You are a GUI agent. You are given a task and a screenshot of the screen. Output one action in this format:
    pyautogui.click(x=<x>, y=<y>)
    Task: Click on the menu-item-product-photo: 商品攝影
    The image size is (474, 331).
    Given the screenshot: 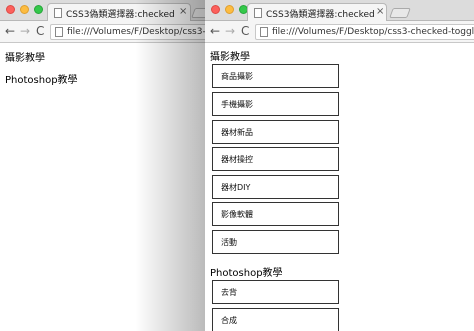 What is the action you would take?
    pyautogui.click(x=275, y=76)
    